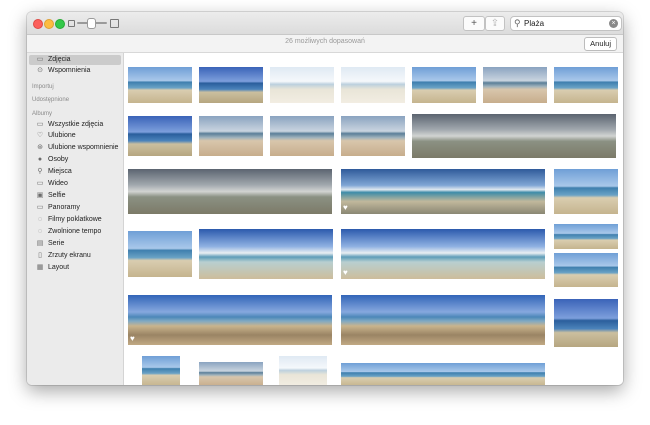 The image size is (650, 425). What do you see at coordinates (40, 243) in the screenshot?
I see `burst-icon: ▤` at bounding box center [40, 243].